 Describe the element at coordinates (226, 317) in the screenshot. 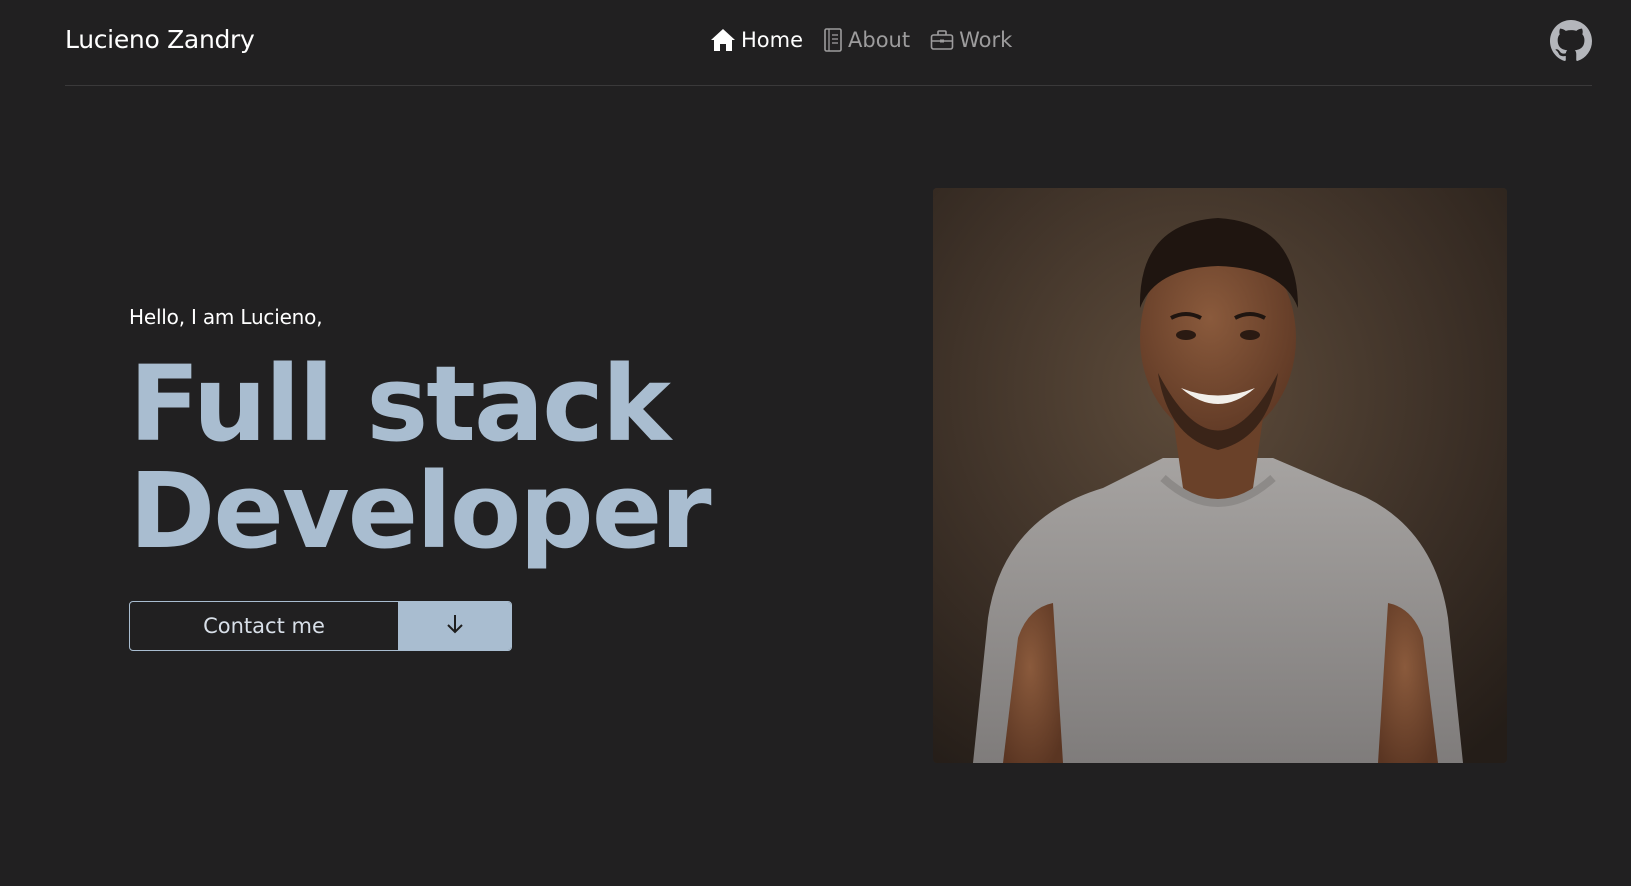

I see `greeting-text: Hello, I am Lucieno,` at that location.